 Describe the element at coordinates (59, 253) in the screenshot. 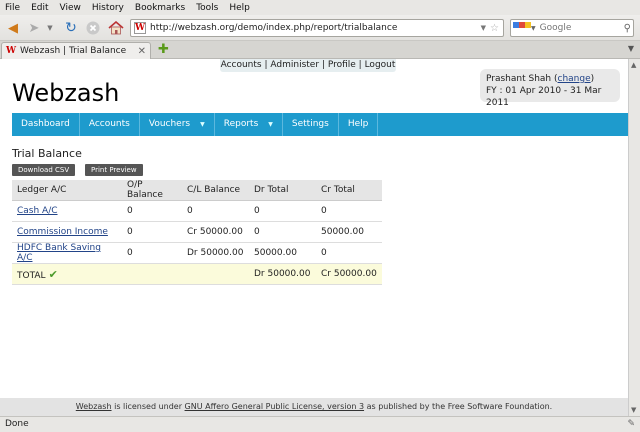

I see `ledger-link: HDFC Bank Saving A/C` at that location.